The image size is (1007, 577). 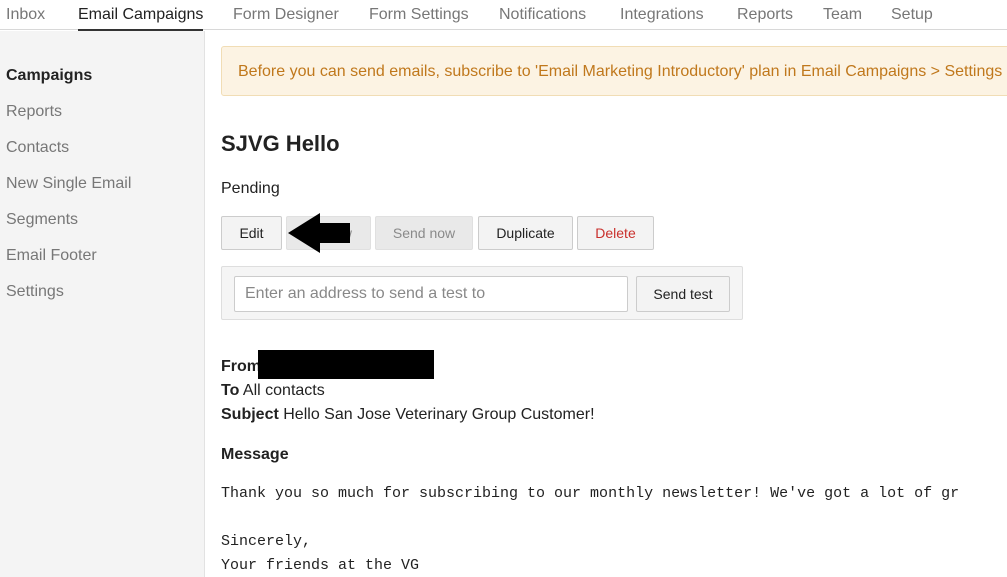 I want to click on page-title: SJVG Hello, so click(x=280, y=143).